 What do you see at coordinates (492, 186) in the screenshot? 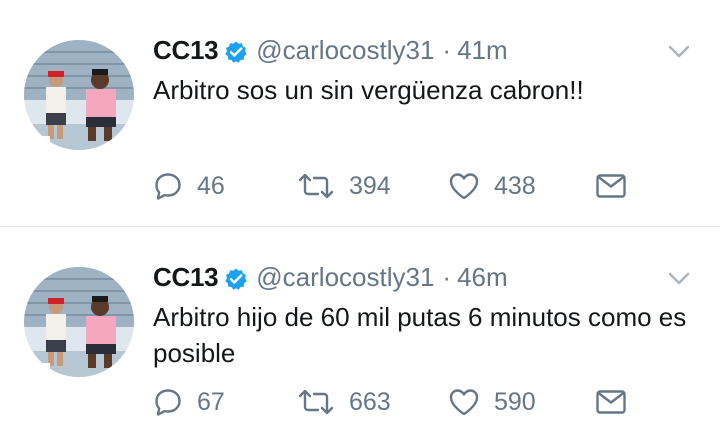
I see `like-button: 438` at bounding box center [492, 186].